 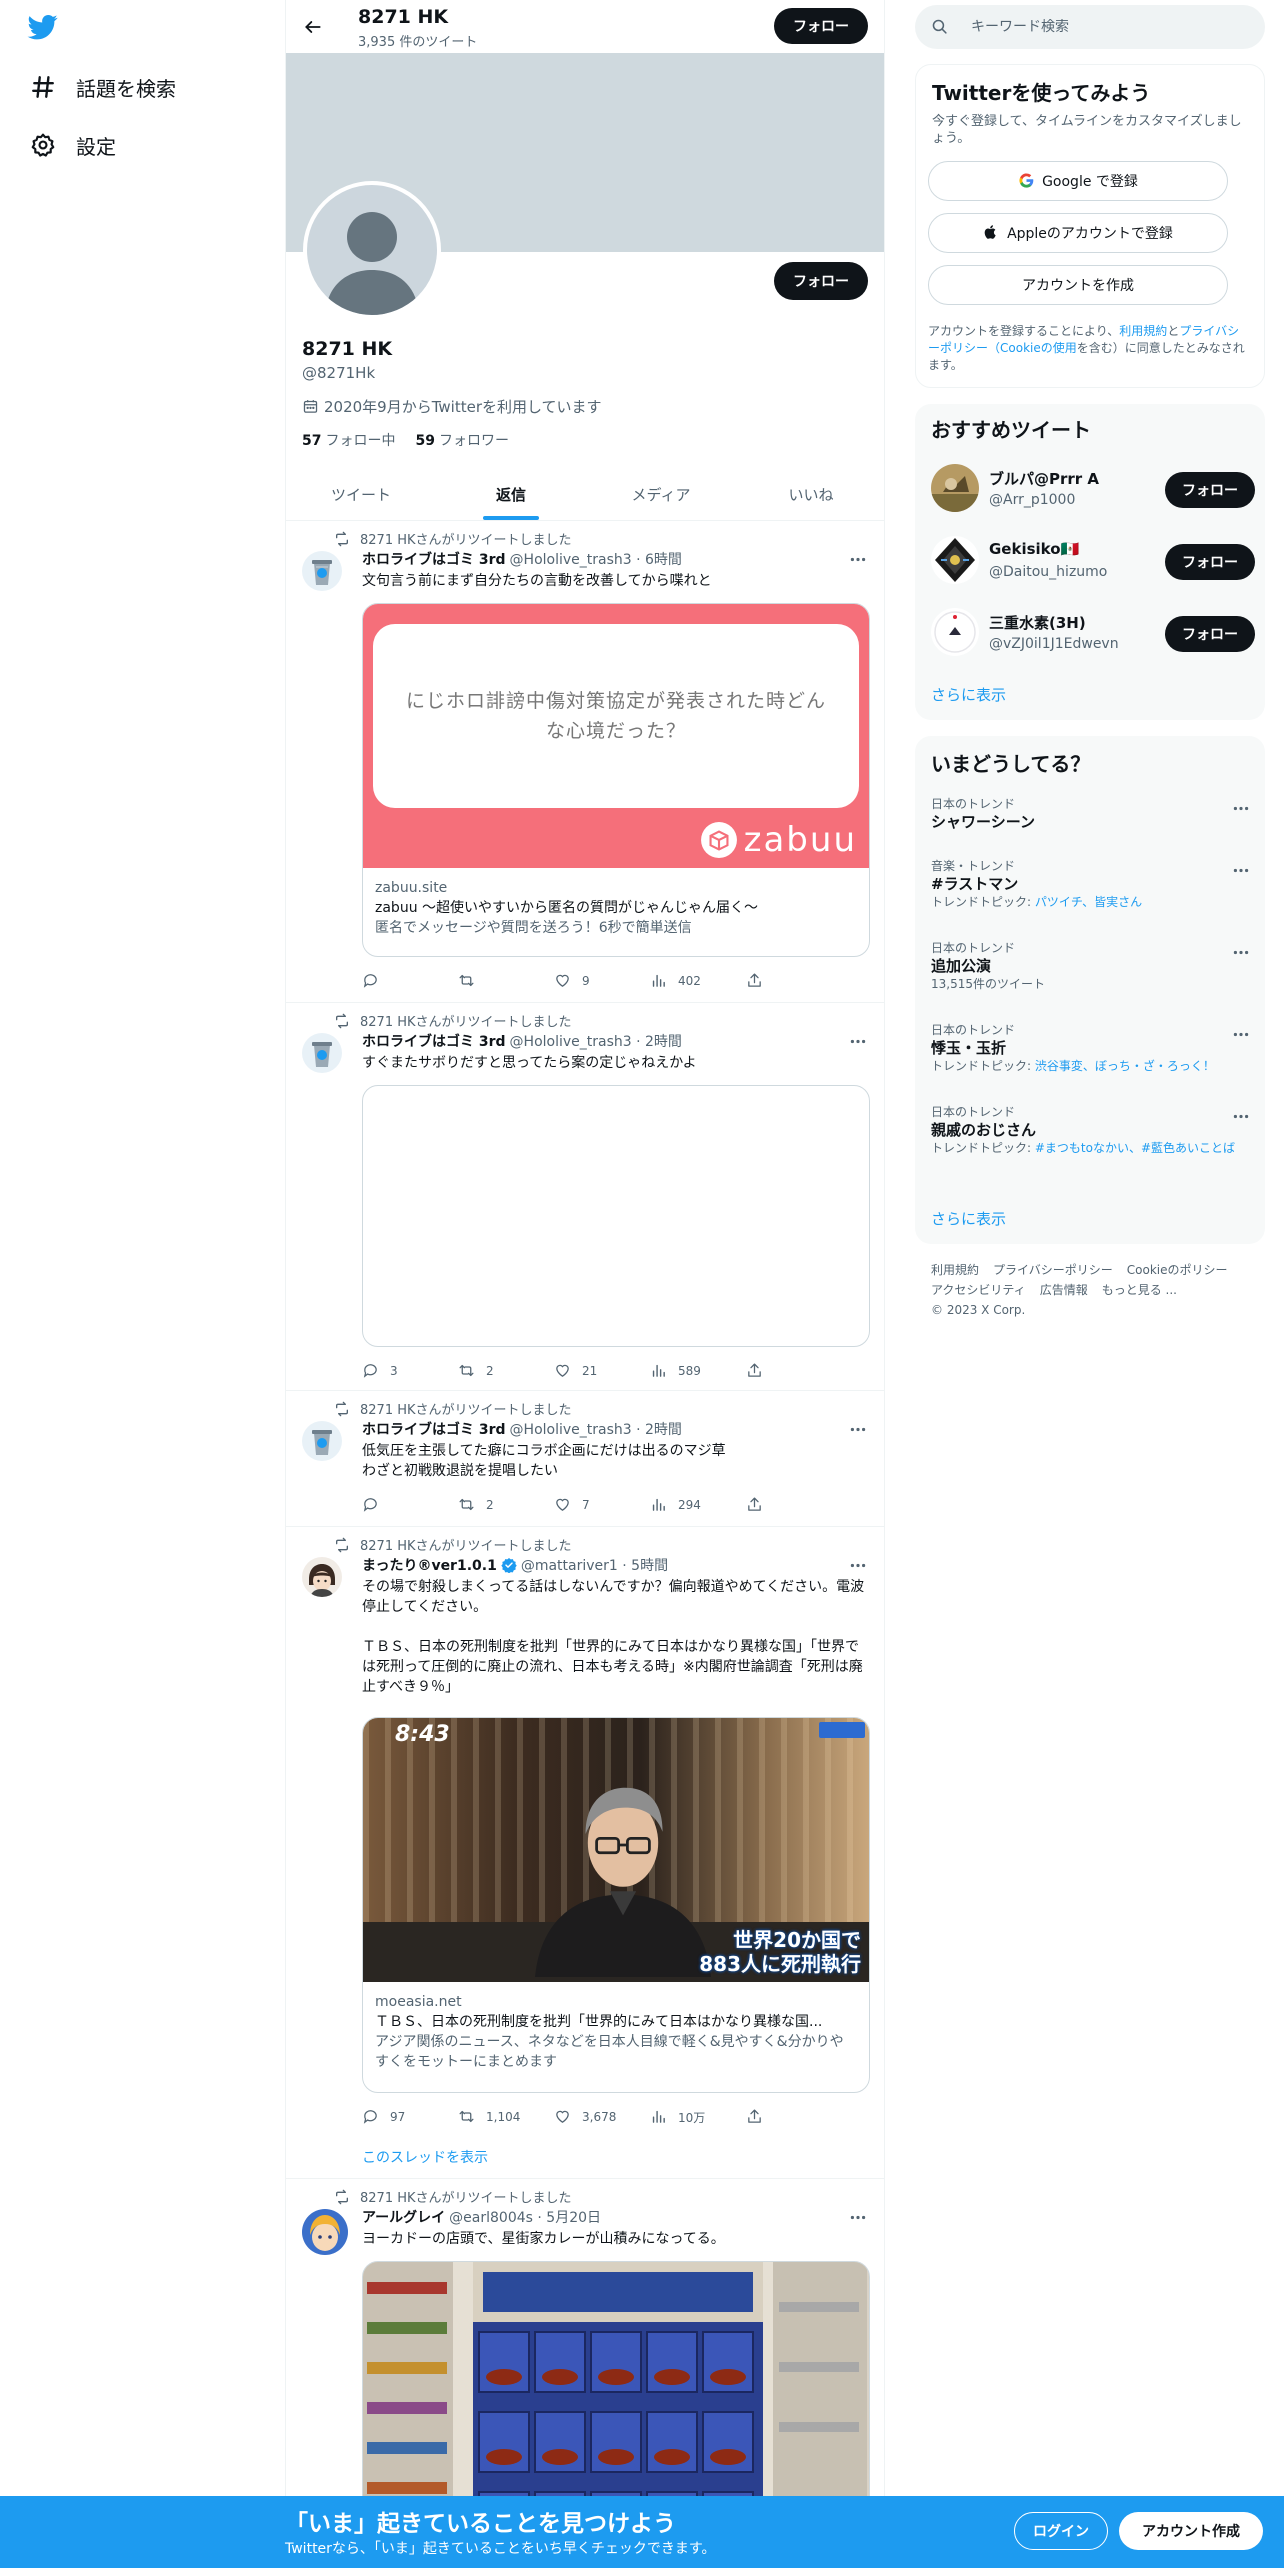 What do you see at coordinates (1093, 488) in the screenshot?
I see `recommended-account-1: ブルパ@Prrr A @Arr_p1000 フォロー` at bounding box center [1093, 488].